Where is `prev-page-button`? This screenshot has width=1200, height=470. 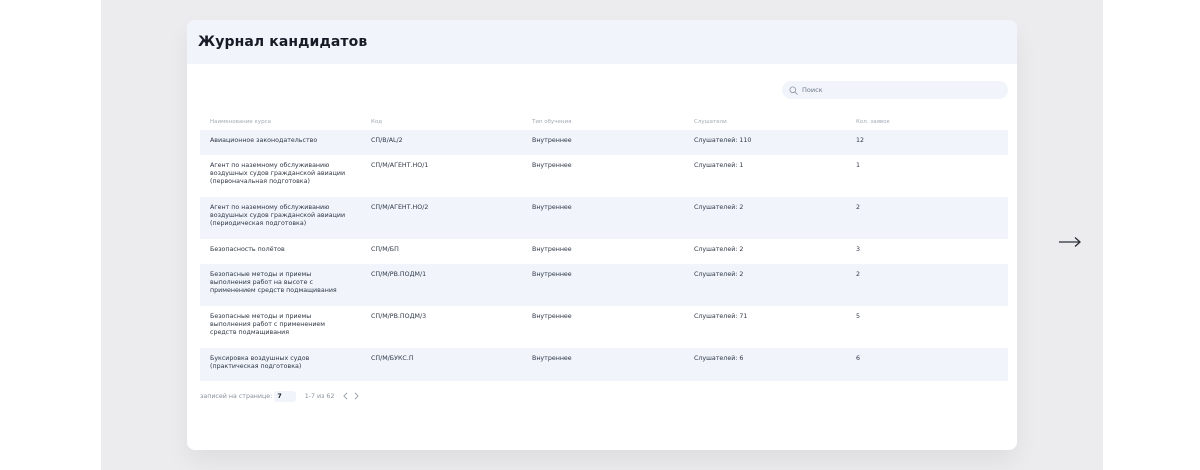
prev-page-button is located at coordinates (345, 396).